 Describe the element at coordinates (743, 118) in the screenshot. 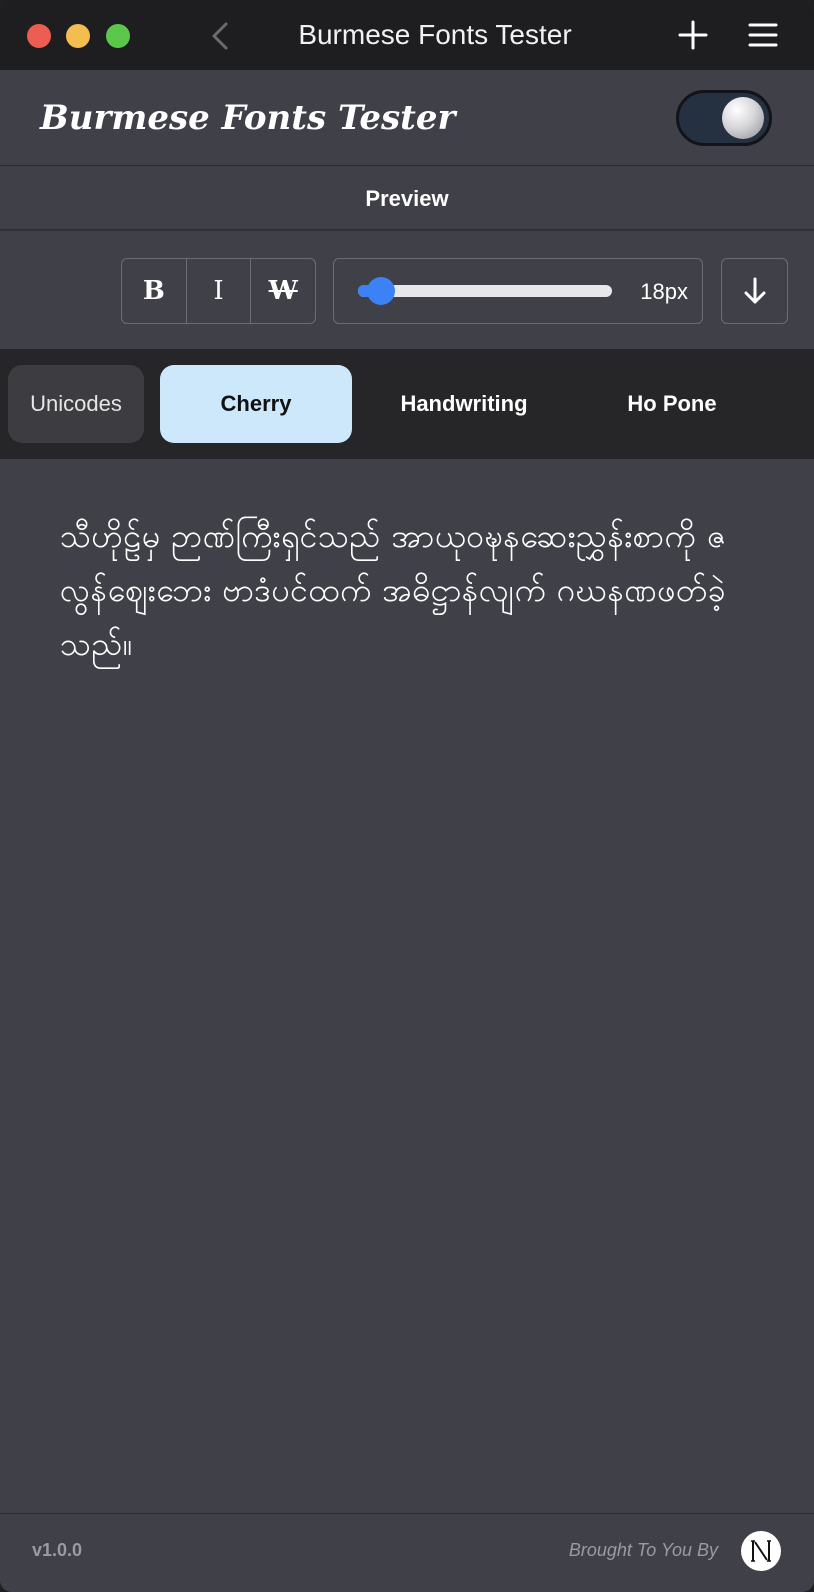

I see `toggle-knob` at that location.